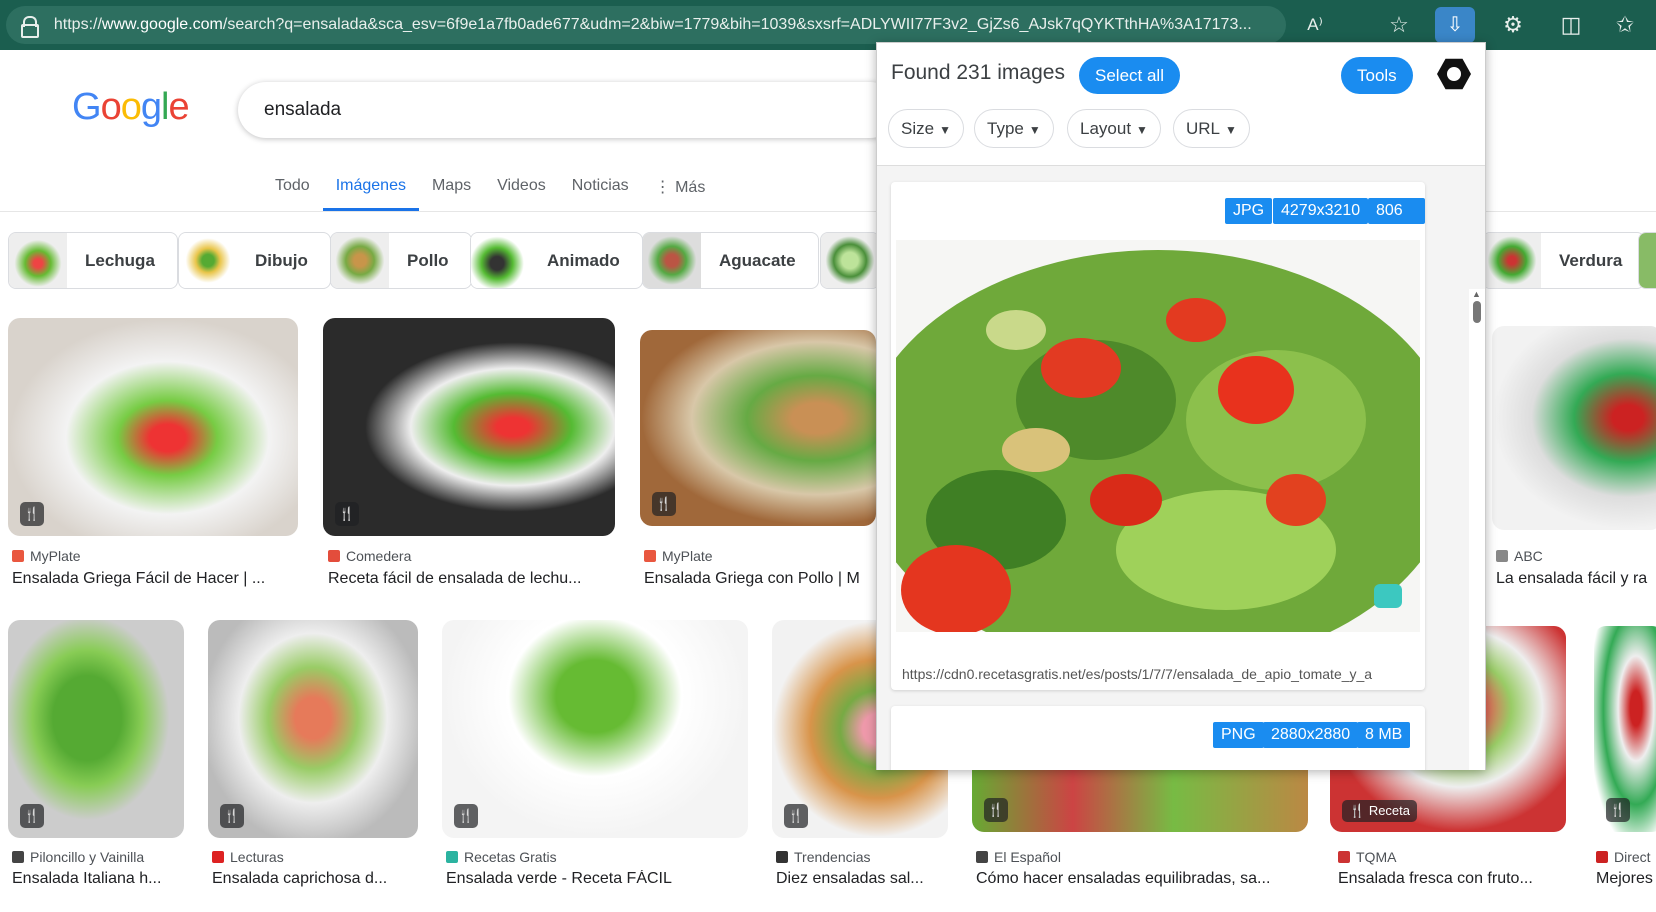  I want to click on result-source: Comedera, so click(369, 556).